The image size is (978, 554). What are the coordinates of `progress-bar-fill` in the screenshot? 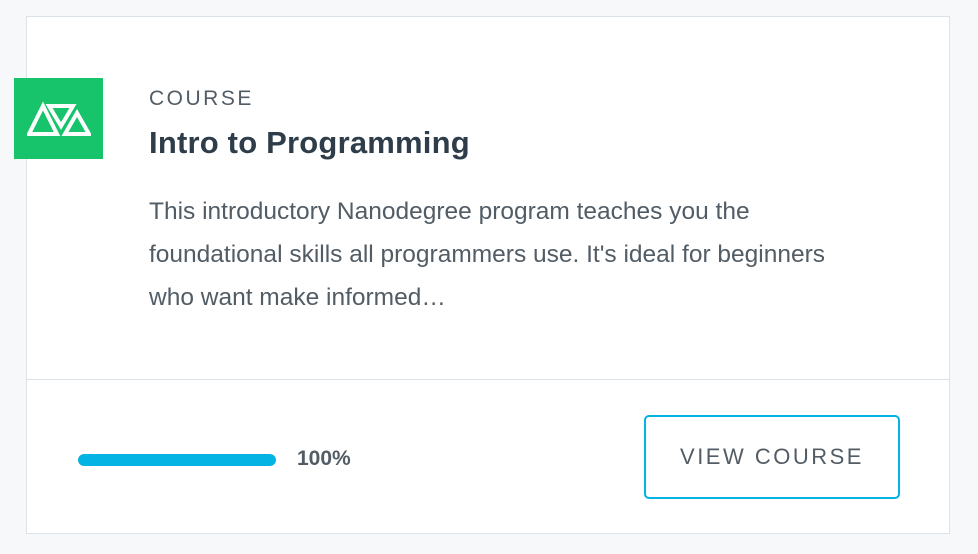 It's located at (177, 460).